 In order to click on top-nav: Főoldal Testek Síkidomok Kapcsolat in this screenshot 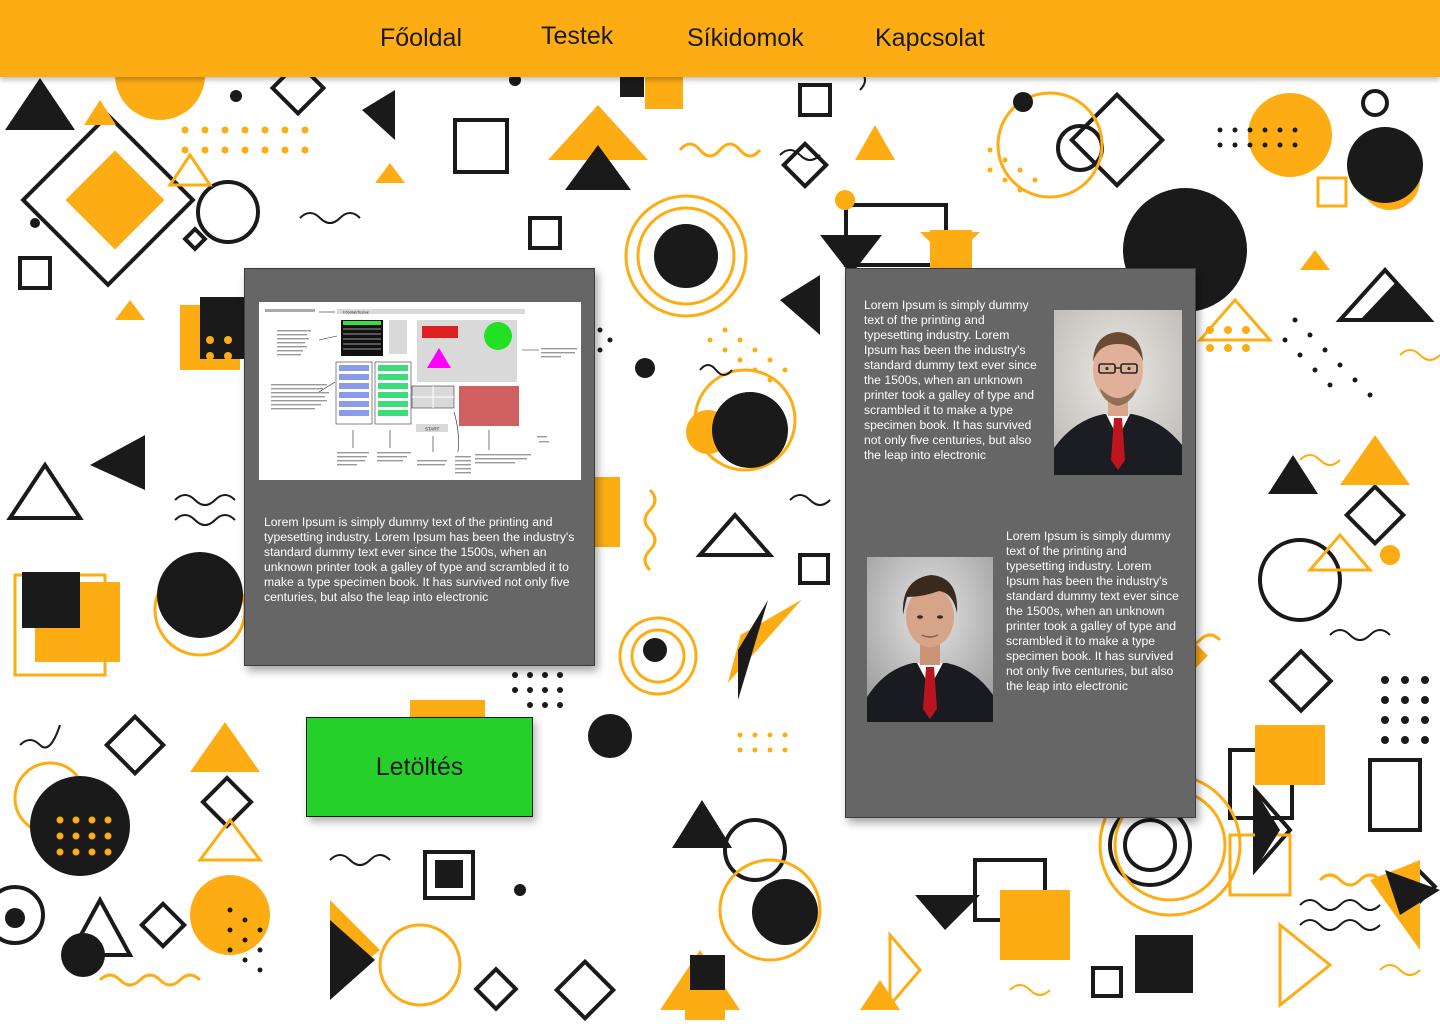, I will do `click(720, 38)`.